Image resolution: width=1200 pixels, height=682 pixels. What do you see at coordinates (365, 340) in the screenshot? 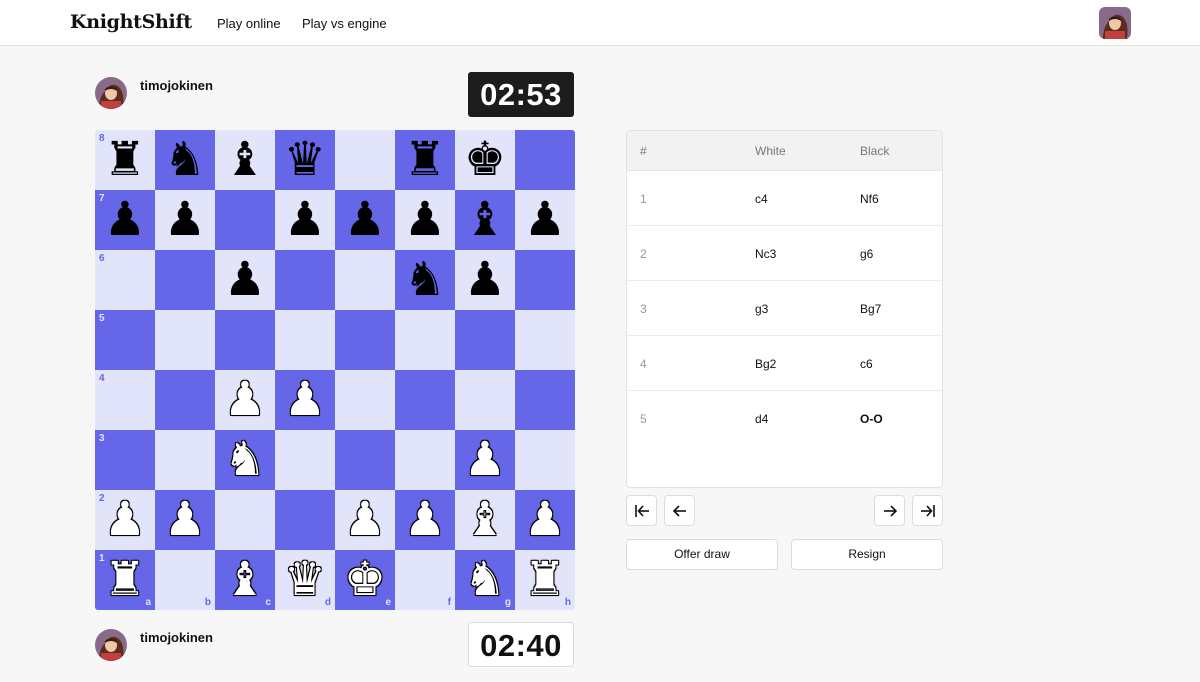
I see `square-e5` at bounding box center [365, 340].